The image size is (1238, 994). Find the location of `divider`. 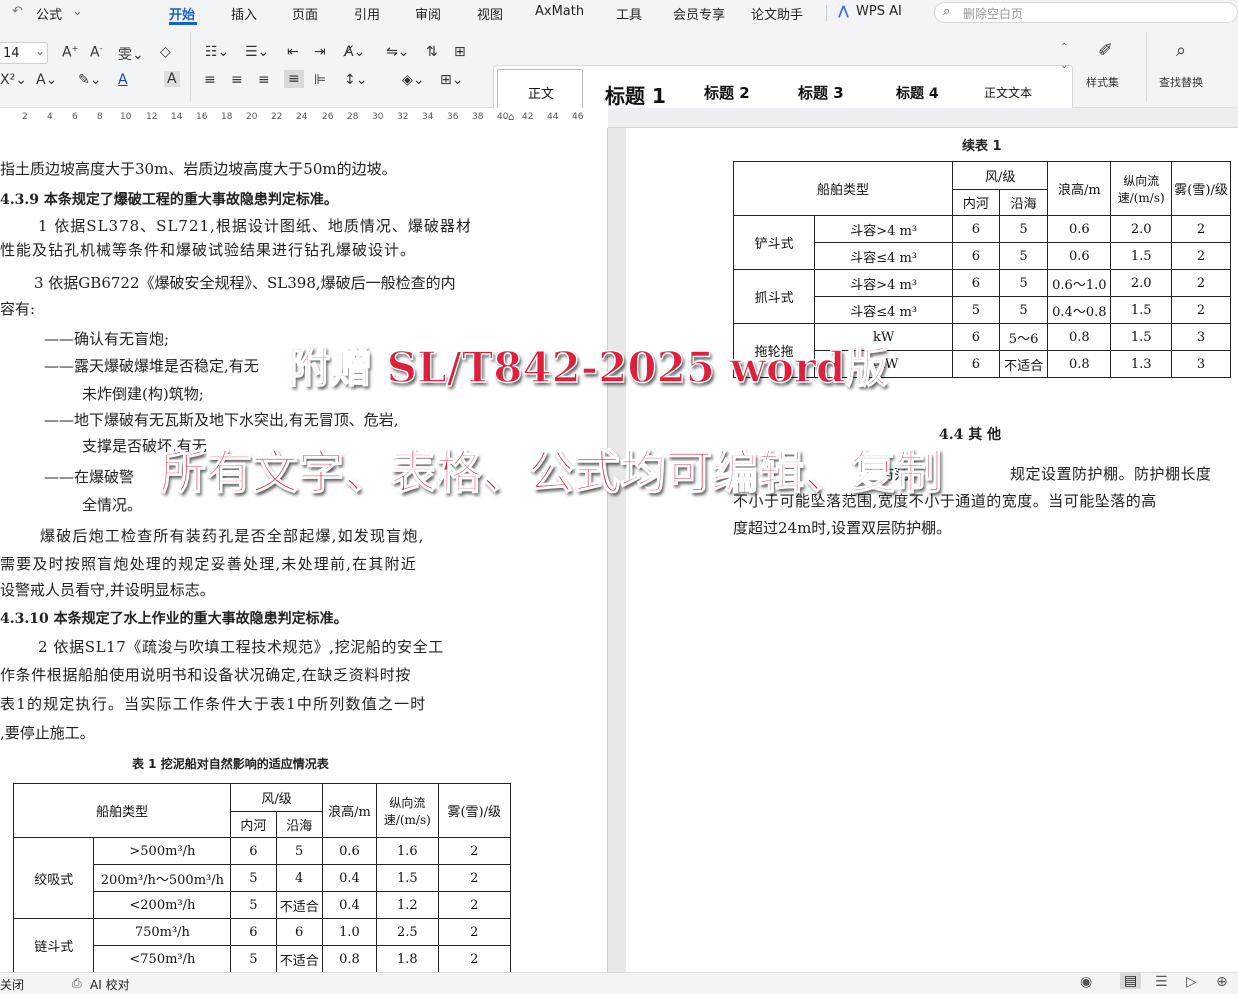

divider is located at coordinates (190, 67).